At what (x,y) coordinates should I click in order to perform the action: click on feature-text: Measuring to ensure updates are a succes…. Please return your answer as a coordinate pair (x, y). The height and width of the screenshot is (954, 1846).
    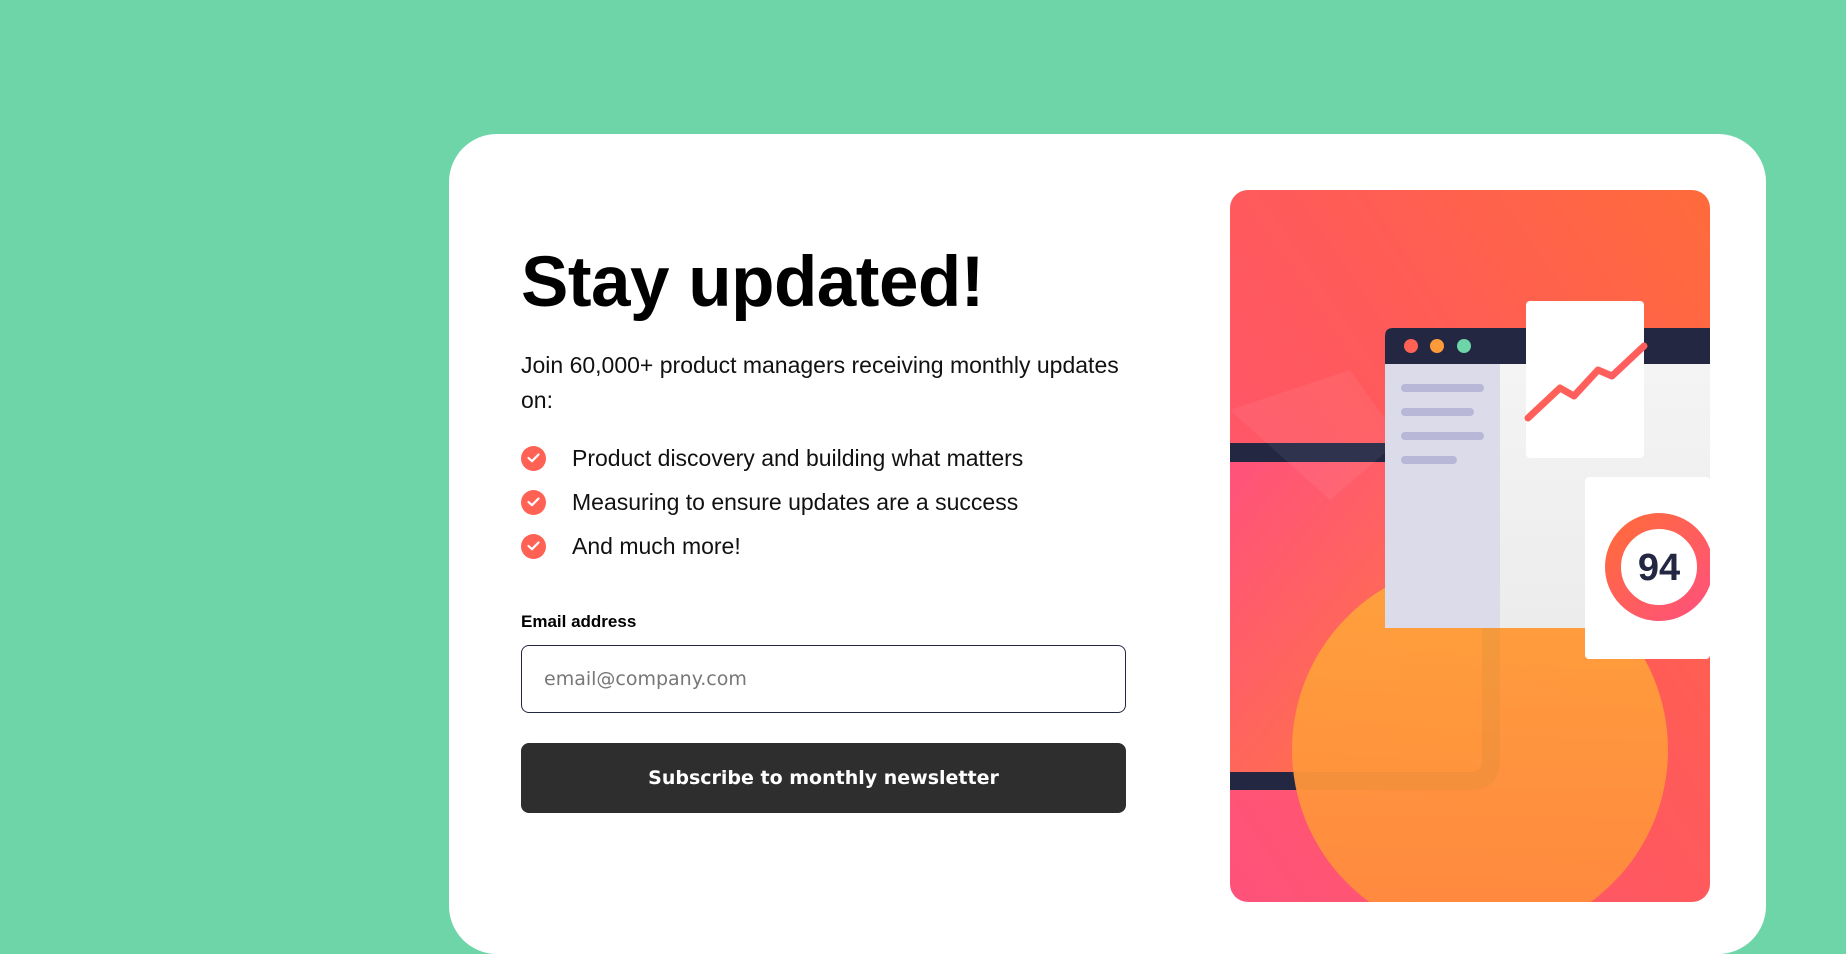
    Looking at the image, I should click on (795, 501).